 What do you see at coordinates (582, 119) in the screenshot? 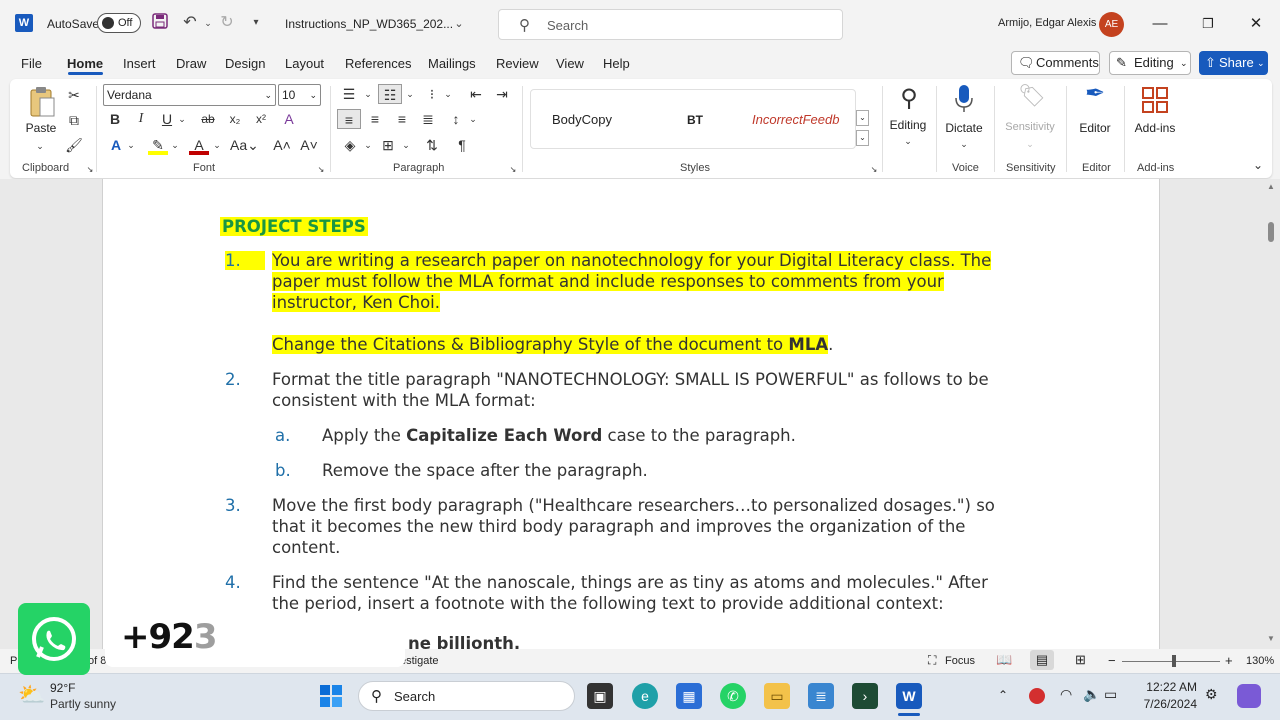
I see `style-bodycopy: BodyCopy` at bounding box center [582, 119].